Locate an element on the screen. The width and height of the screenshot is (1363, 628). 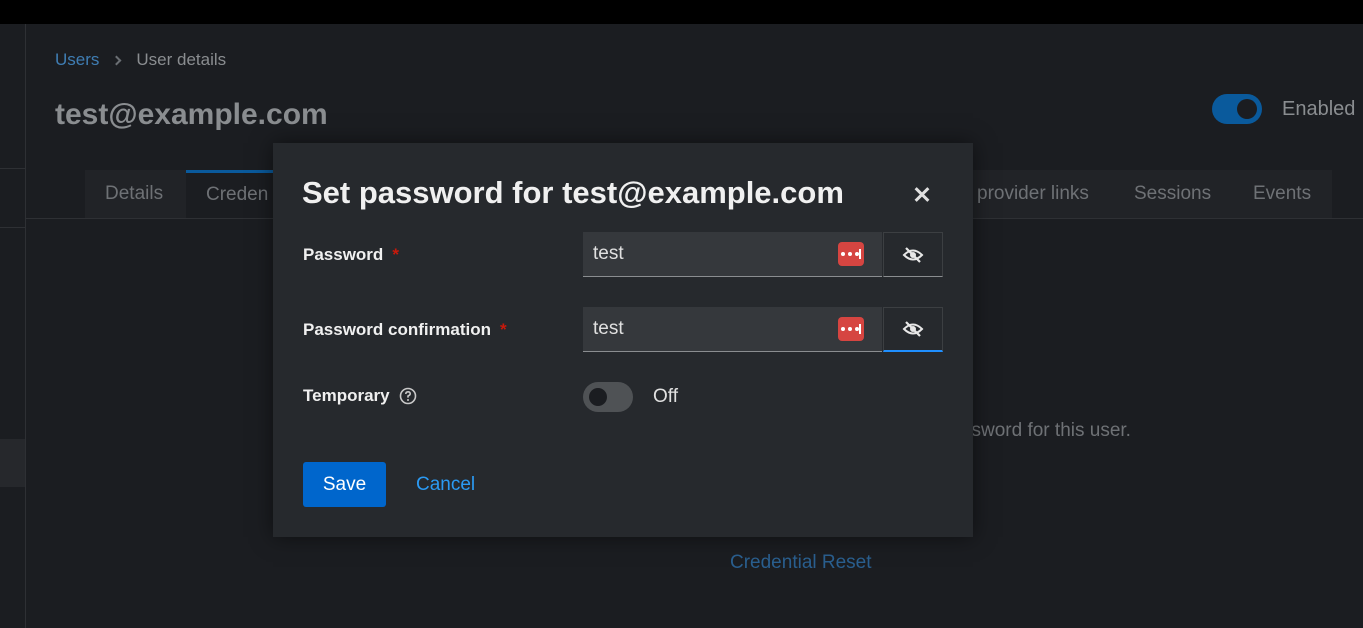
cancel-button: Cancel is located at coordinates (448, 484).